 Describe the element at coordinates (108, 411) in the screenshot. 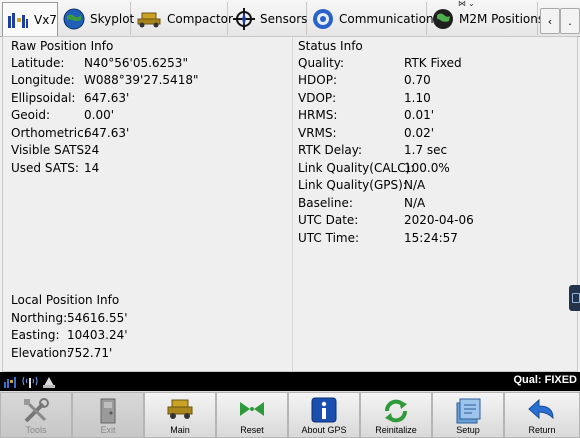

I see `exit-icon` at that location.